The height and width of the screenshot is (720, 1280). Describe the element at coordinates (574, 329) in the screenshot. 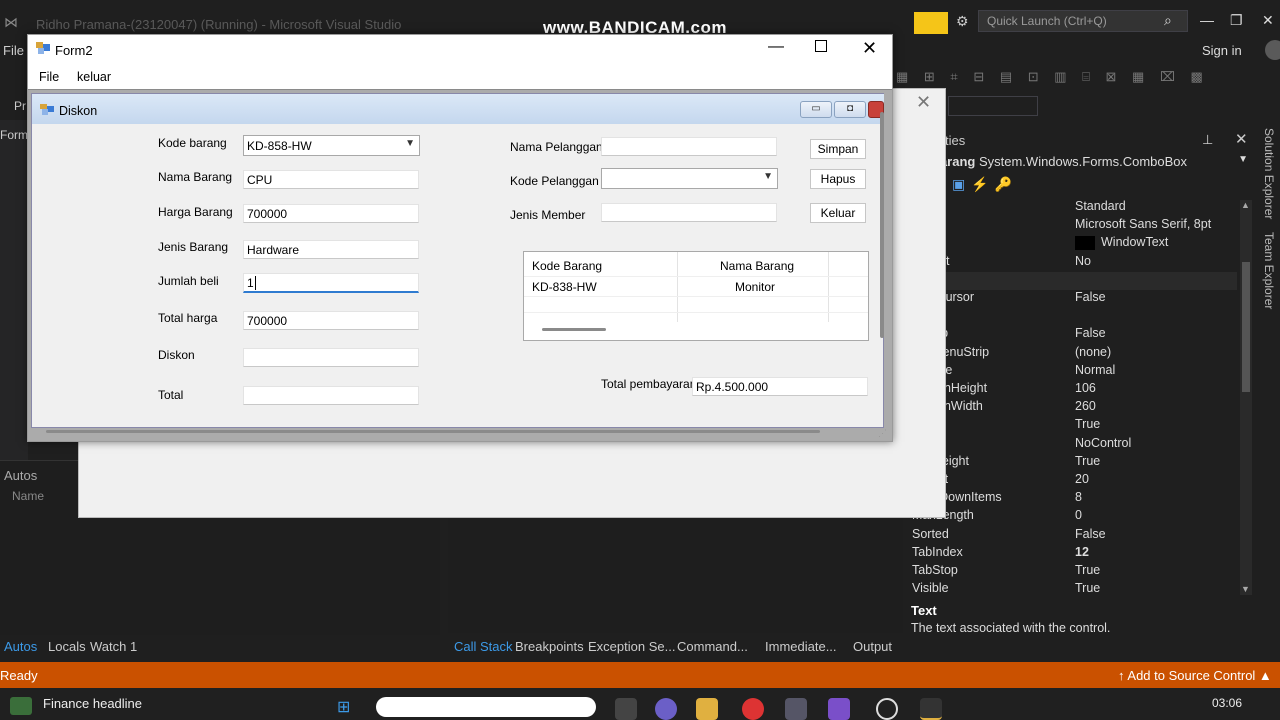

I see `grid-horizontal-scrollbar` at that location.